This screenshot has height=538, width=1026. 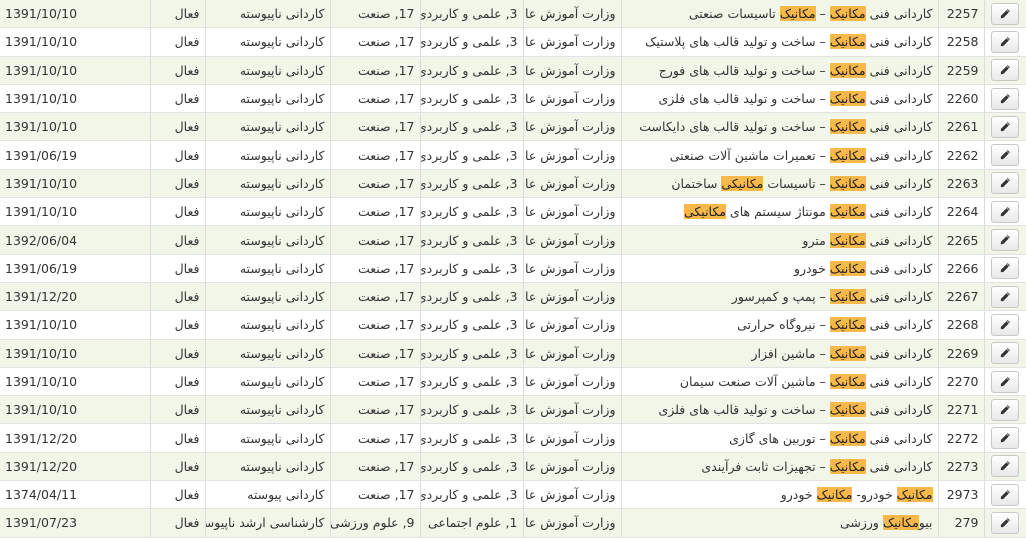 I want to click on title-segment: – توربین های گازی, so click(x=779, y=438).